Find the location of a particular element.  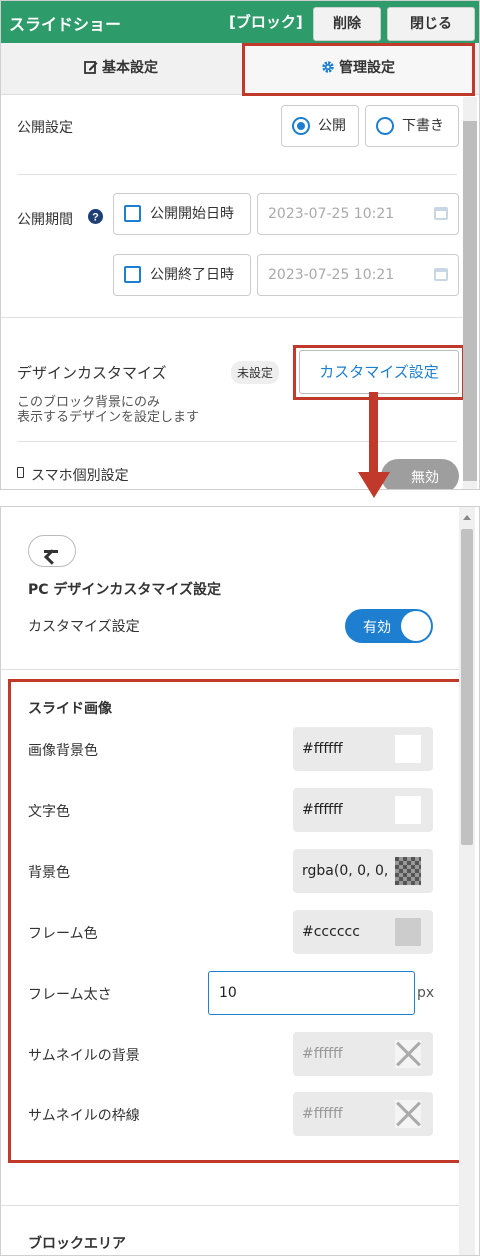

smartphone-icon is located at coordinates (20, 472).